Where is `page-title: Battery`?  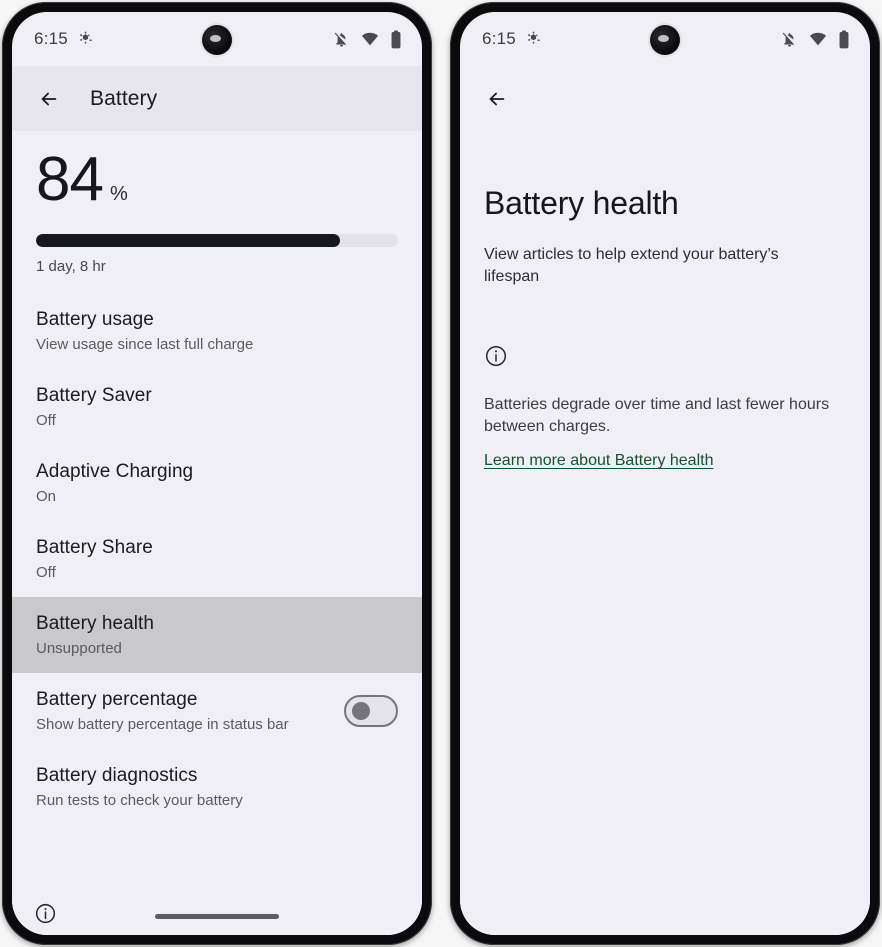 page-title: Battery is located at coordinates (124, 98).